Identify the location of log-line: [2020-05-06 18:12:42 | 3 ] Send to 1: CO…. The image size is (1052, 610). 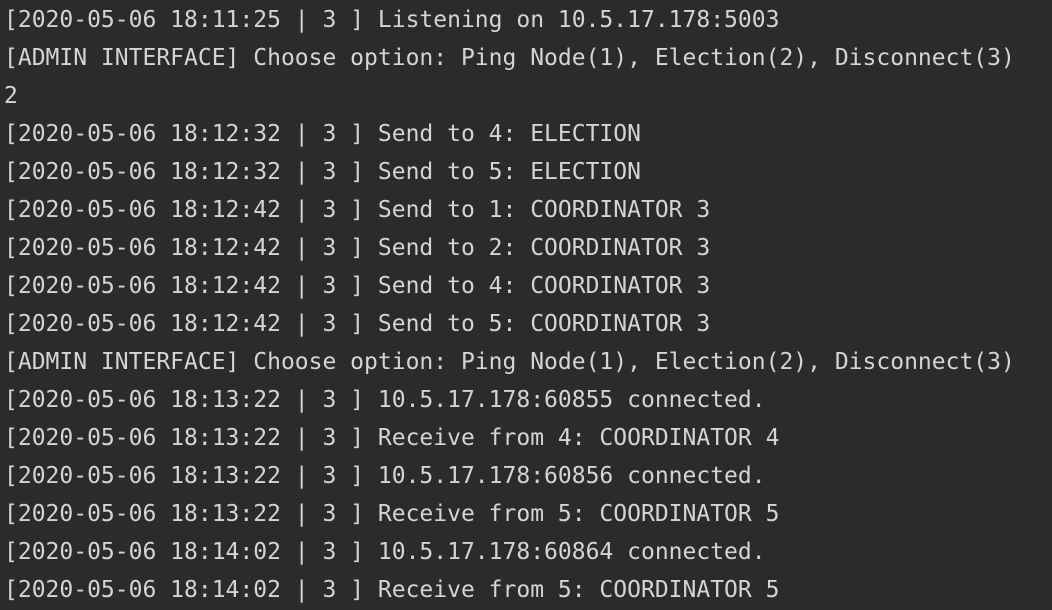
(357, 210).